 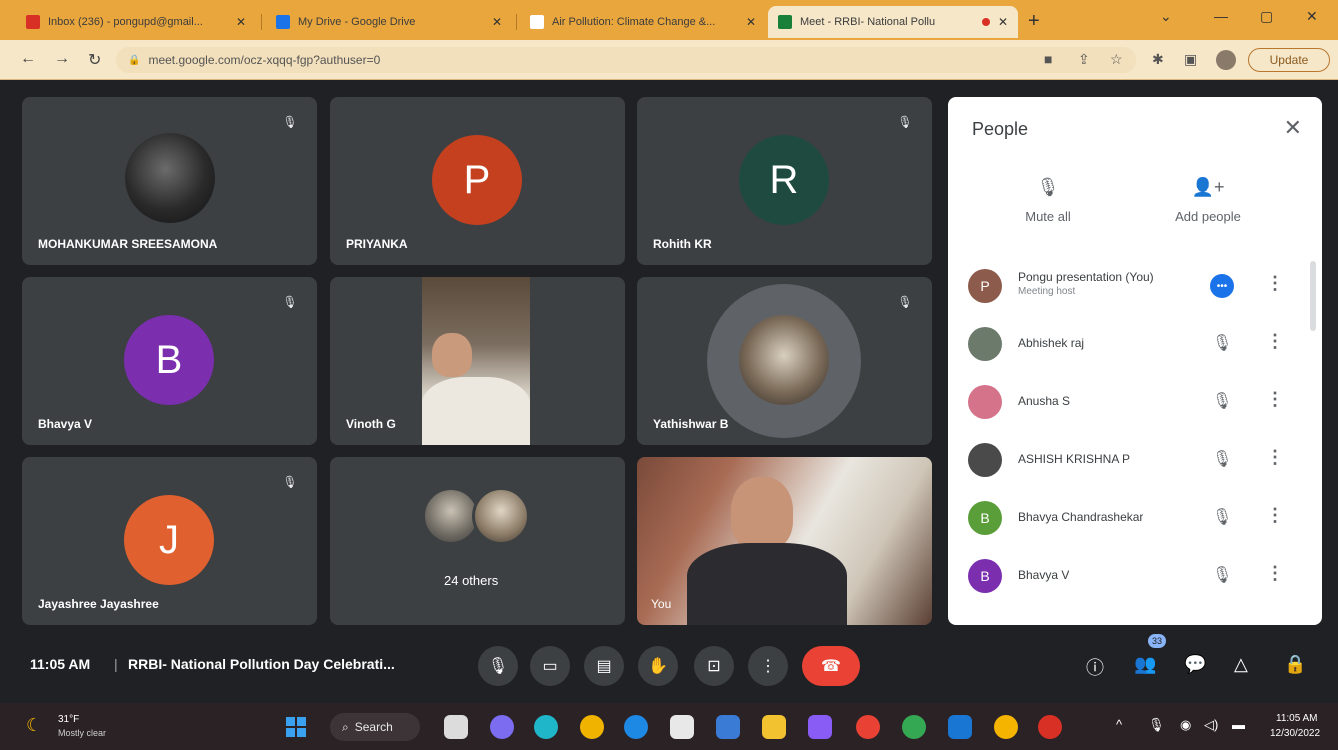 I want to click on leave-call-button: ☎, so click(x=831, y=666).